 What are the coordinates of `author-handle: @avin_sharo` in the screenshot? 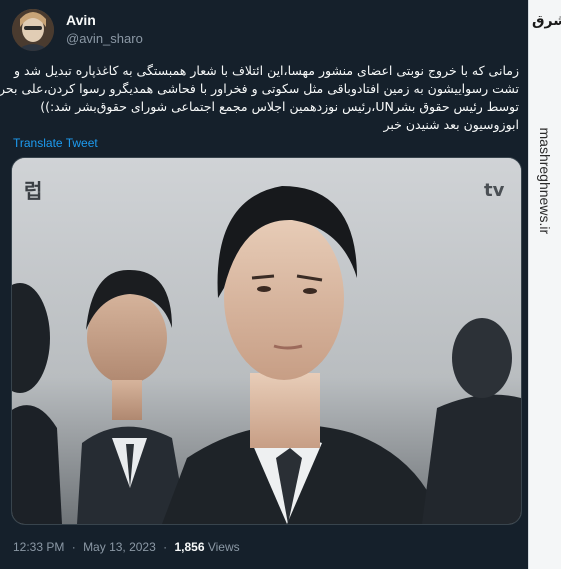 It's located at (104, 38).